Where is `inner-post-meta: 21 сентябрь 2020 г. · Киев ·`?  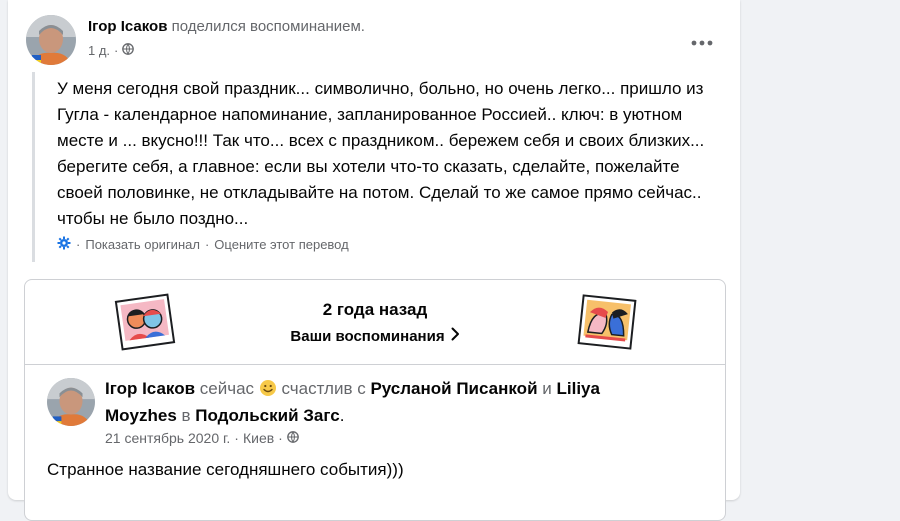 inner-post-meta: 21 сентябрь 2020 г. · Киев · is located at coordinates (202, 438).